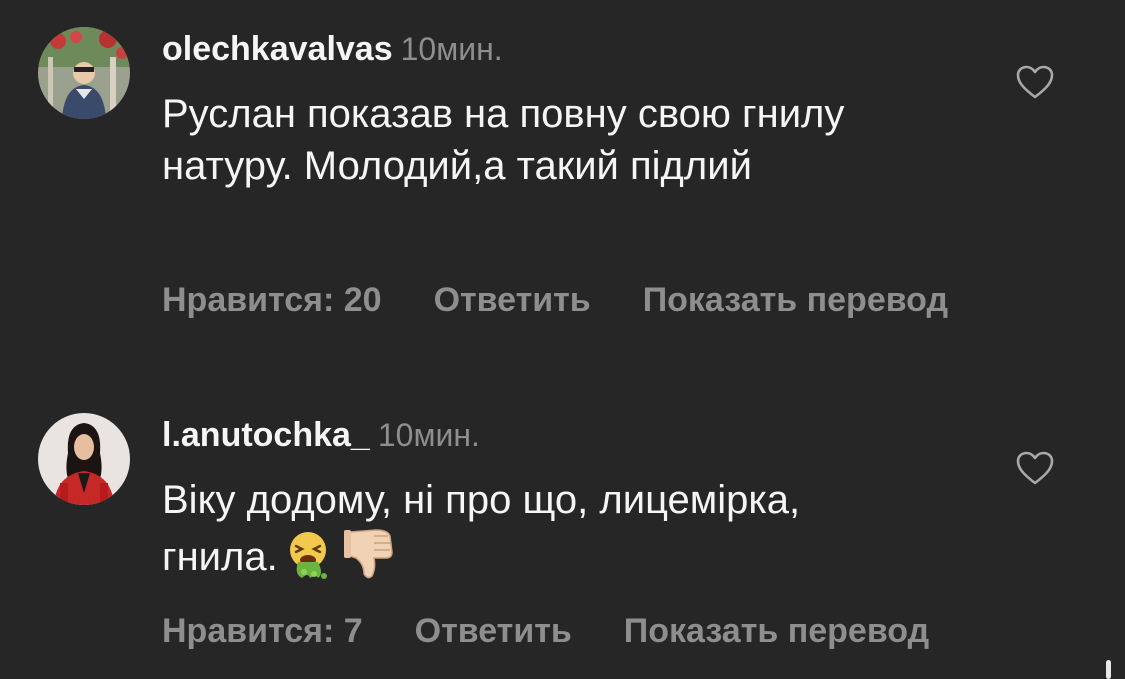 The height and width of the screenshot is (679, 1125). I want to click on likes-count-button: Нравится: 7, so click(262, 631).